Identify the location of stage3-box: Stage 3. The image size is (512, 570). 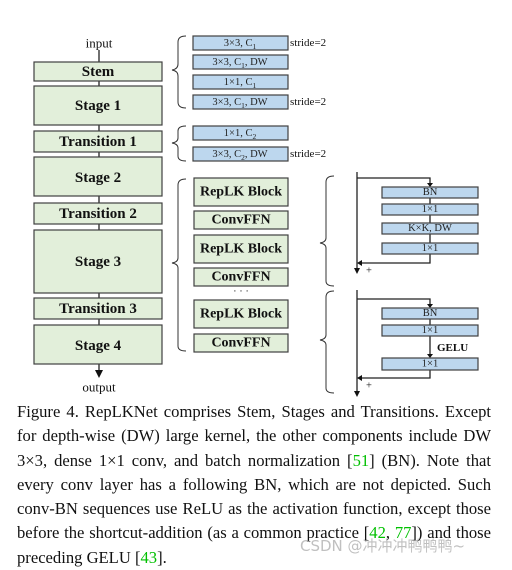
(98, 261).